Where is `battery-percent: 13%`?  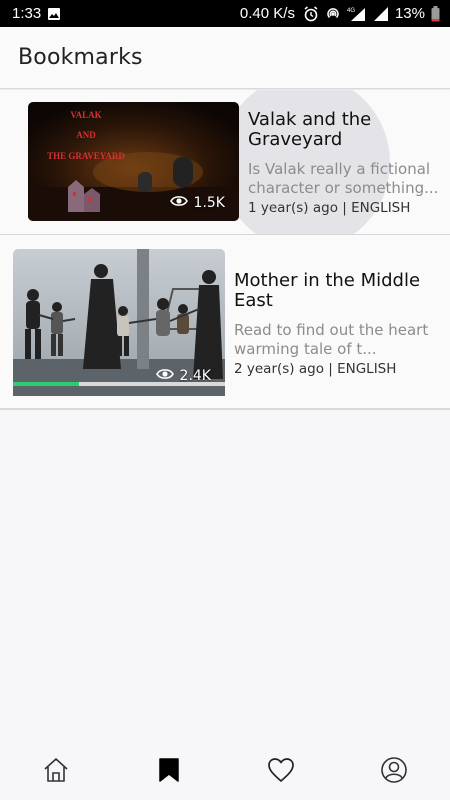
battery-percent: 13% is located at coordinates (409, 13).